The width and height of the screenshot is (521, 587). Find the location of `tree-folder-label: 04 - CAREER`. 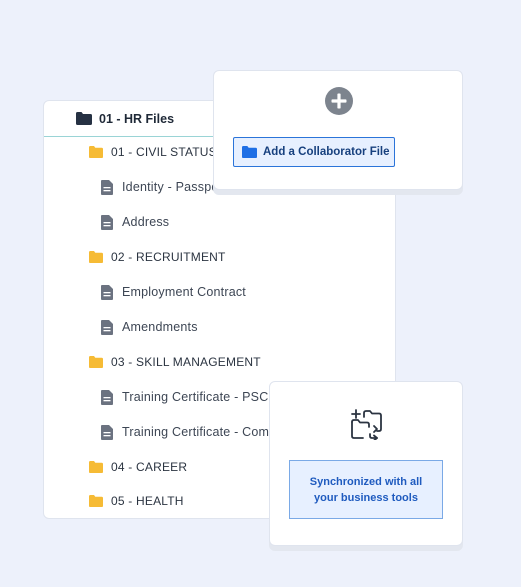

tree-folder-label: 04 - CAREER is located at coordinates (149, 467).